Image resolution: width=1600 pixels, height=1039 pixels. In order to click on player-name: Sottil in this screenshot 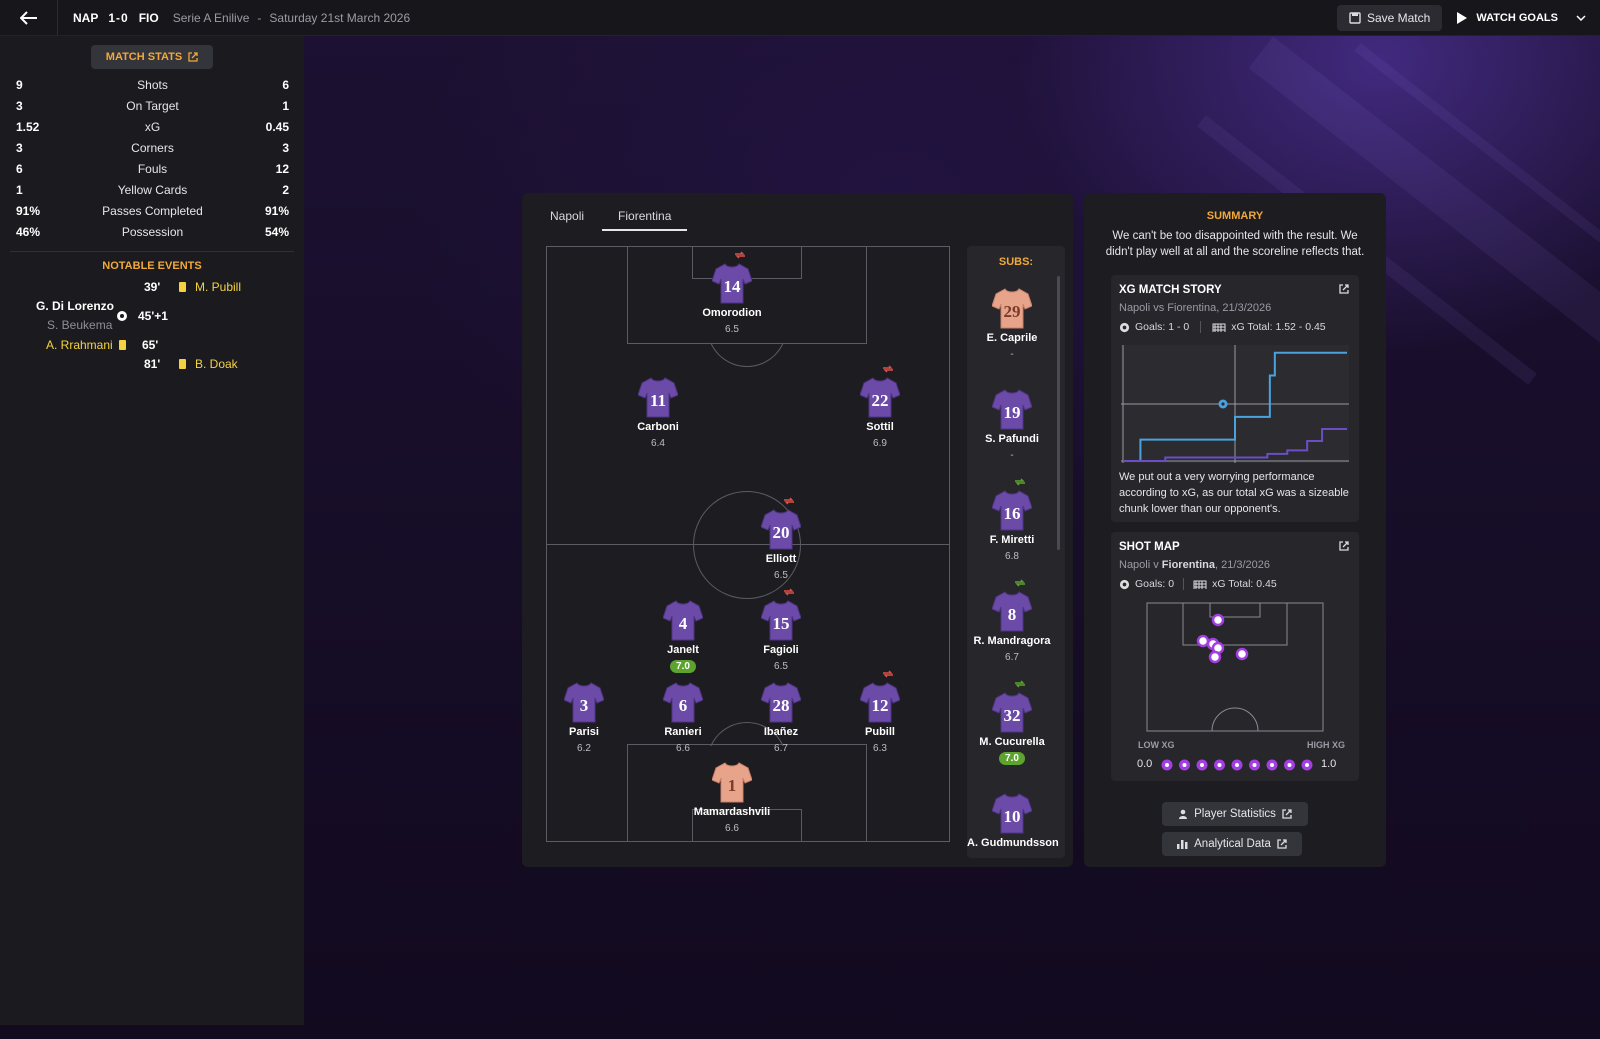, I will do `click(880, 427)`.